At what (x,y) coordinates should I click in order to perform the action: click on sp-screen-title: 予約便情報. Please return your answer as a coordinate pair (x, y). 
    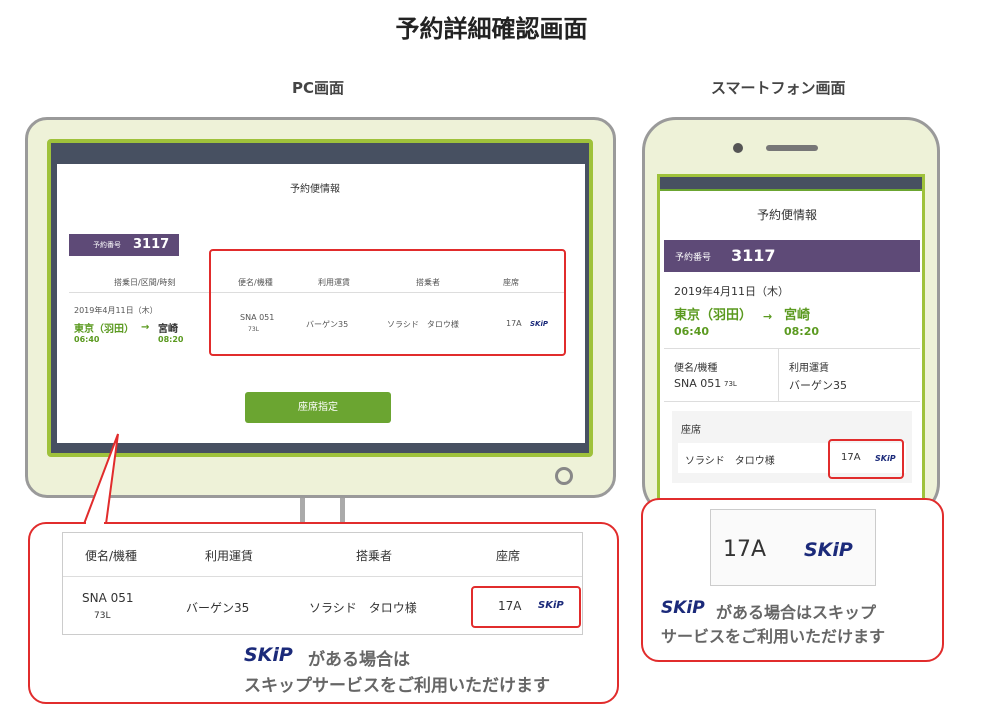
    Looking at the image, I should click on (787, 215).